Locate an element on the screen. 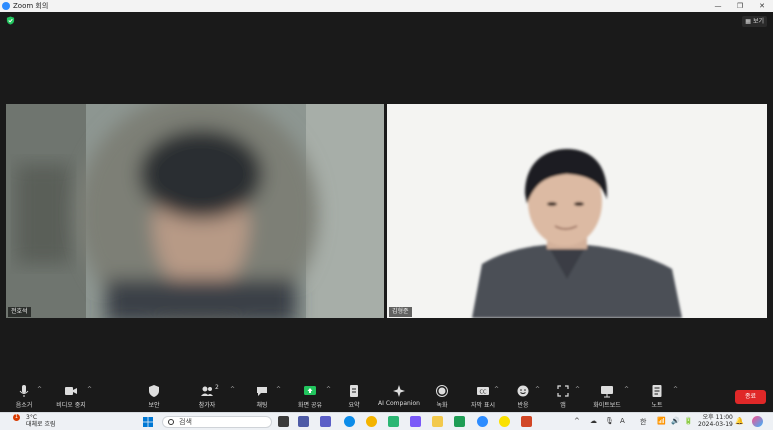 The width and height of the screenshot is (773, 430). share-options-chevron-icon: ^ is located at coordinates (328, 389).